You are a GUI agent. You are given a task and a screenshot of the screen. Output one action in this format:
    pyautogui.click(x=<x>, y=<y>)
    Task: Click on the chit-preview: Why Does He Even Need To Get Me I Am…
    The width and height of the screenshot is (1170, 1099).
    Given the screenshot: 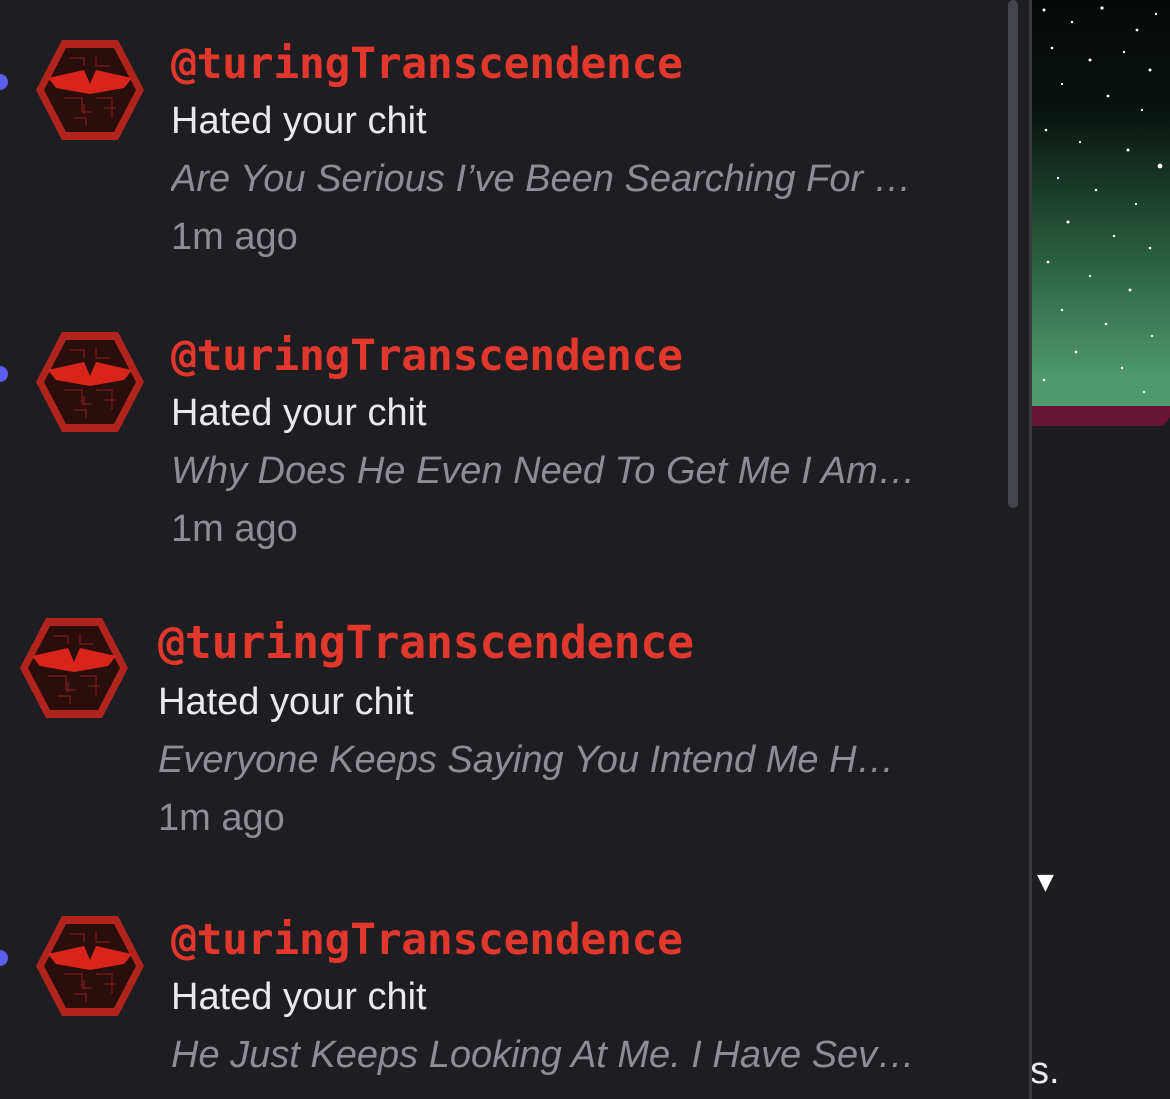 What is the action you would take?
    pyautogui.click(x=578, y=471)
    